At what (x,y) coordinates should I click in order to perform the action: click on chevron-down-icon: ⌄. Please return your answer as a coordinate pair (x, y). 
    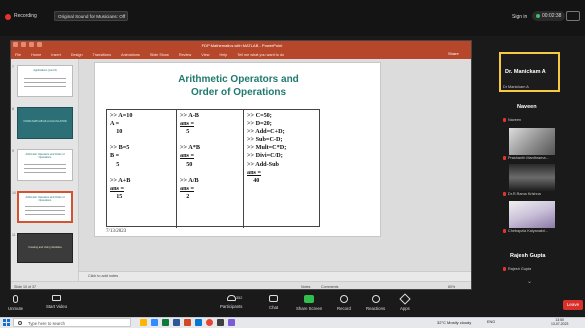
    Looking at the image, I should click on (529, 281).